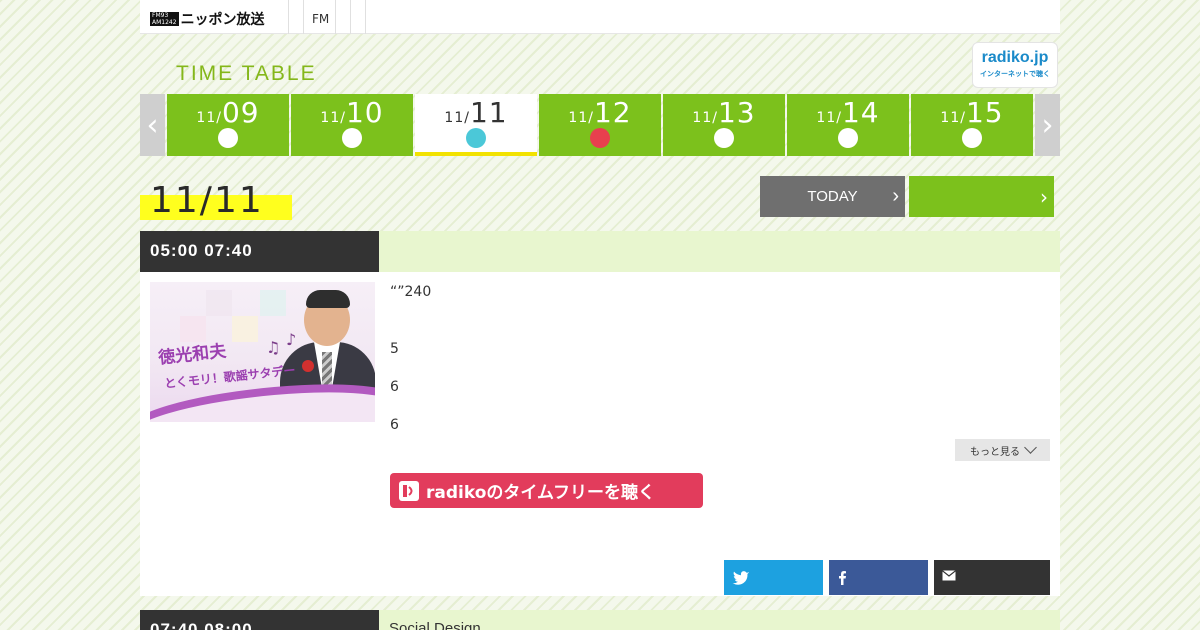 This screenshot has height=630, width=1200. Describe the element at coordinates (773, 577) in the screenshot. I see `share-twitter-button` at that location.